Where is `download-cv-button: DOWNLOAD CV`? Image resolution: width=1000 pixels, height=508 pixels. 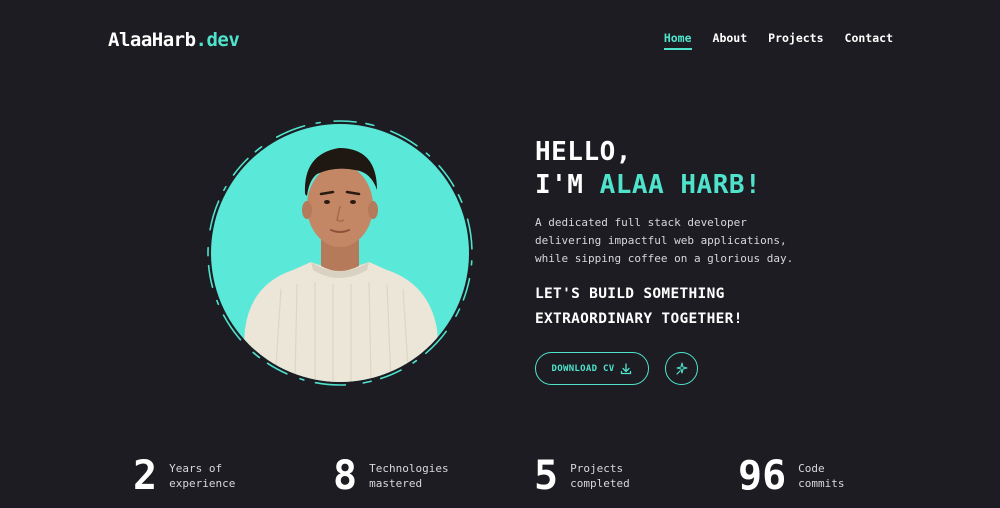
download-cv-button: DOWNLOAD CV is located at coordinates (592, 368).